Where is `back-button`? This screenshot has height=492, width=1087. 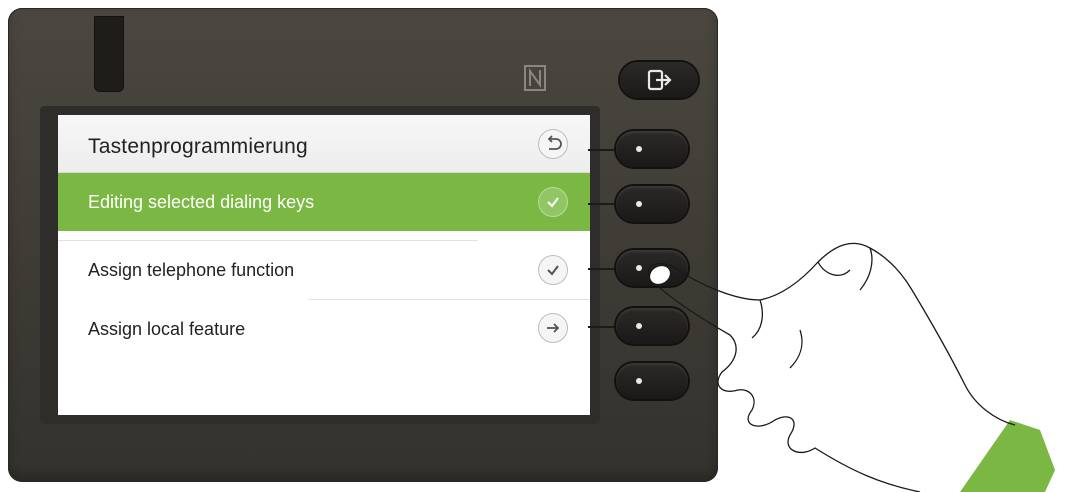
back-button is located at coordinates (553, 144).